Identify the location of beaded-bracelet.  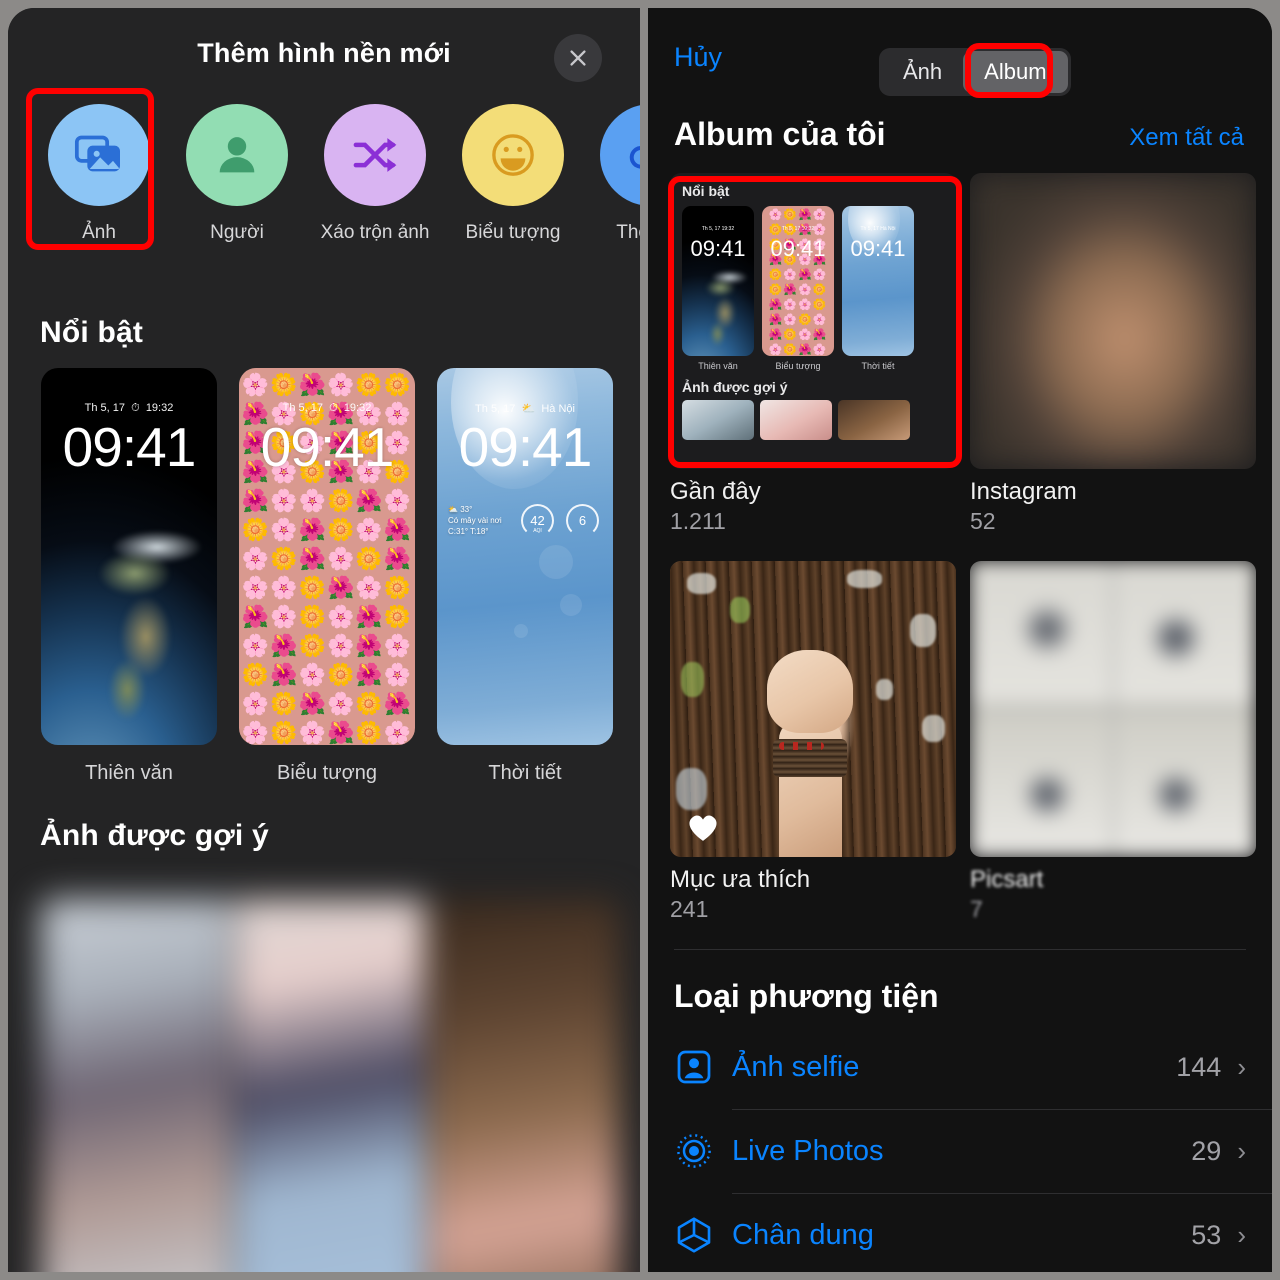
(810, 758).